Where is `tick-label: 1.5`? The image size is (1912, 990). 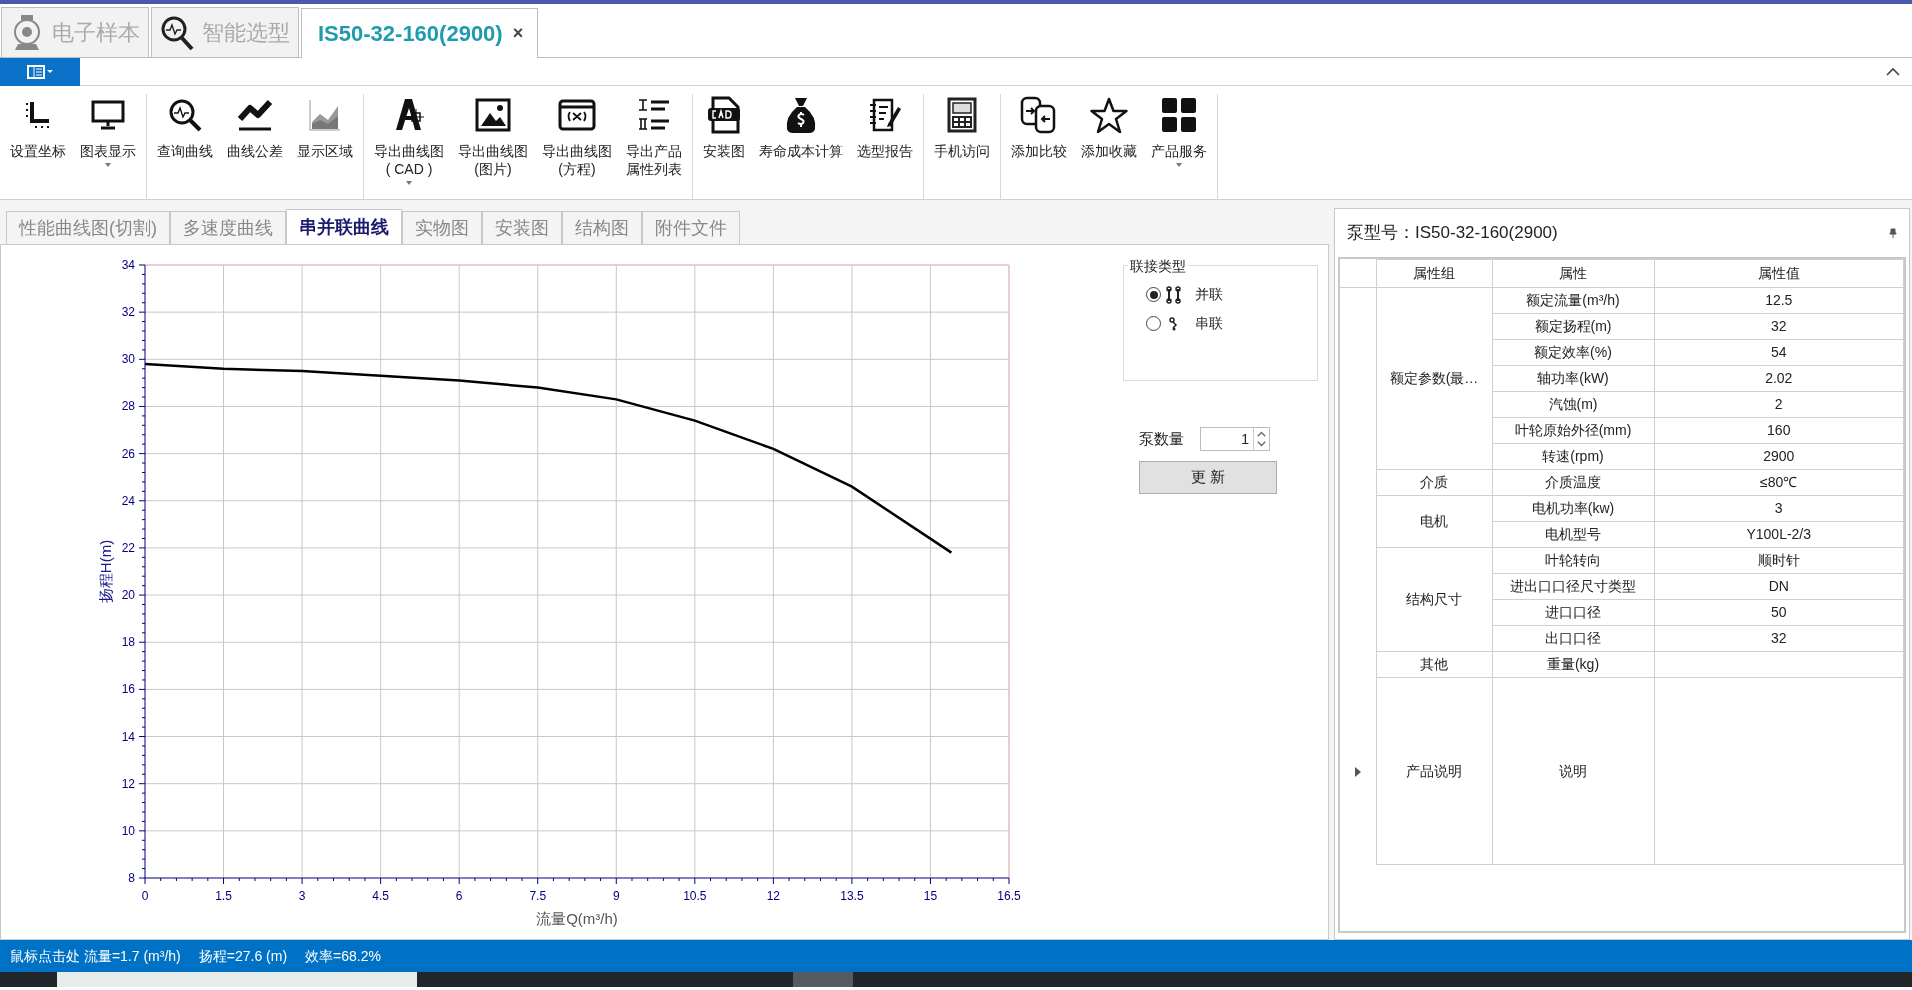 tick-label: 1.5 is located at coordinates (223, 896).